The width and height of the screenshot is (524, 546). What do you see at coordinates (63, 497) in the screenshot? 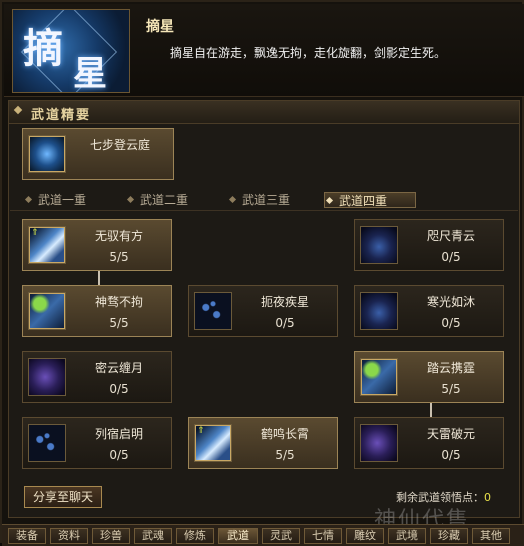
I see `share-to-chat-button: 分享至聊天` at bounding box center [63, 497].